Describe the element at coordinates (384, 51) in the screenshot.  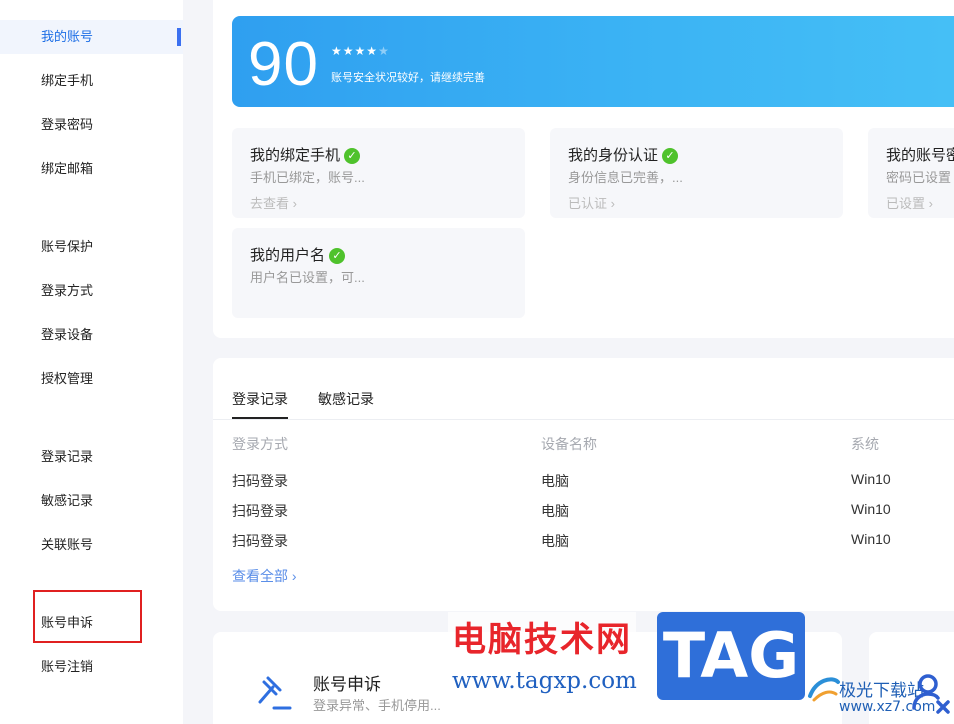
I see `star-empty-icon: ★` at that location.